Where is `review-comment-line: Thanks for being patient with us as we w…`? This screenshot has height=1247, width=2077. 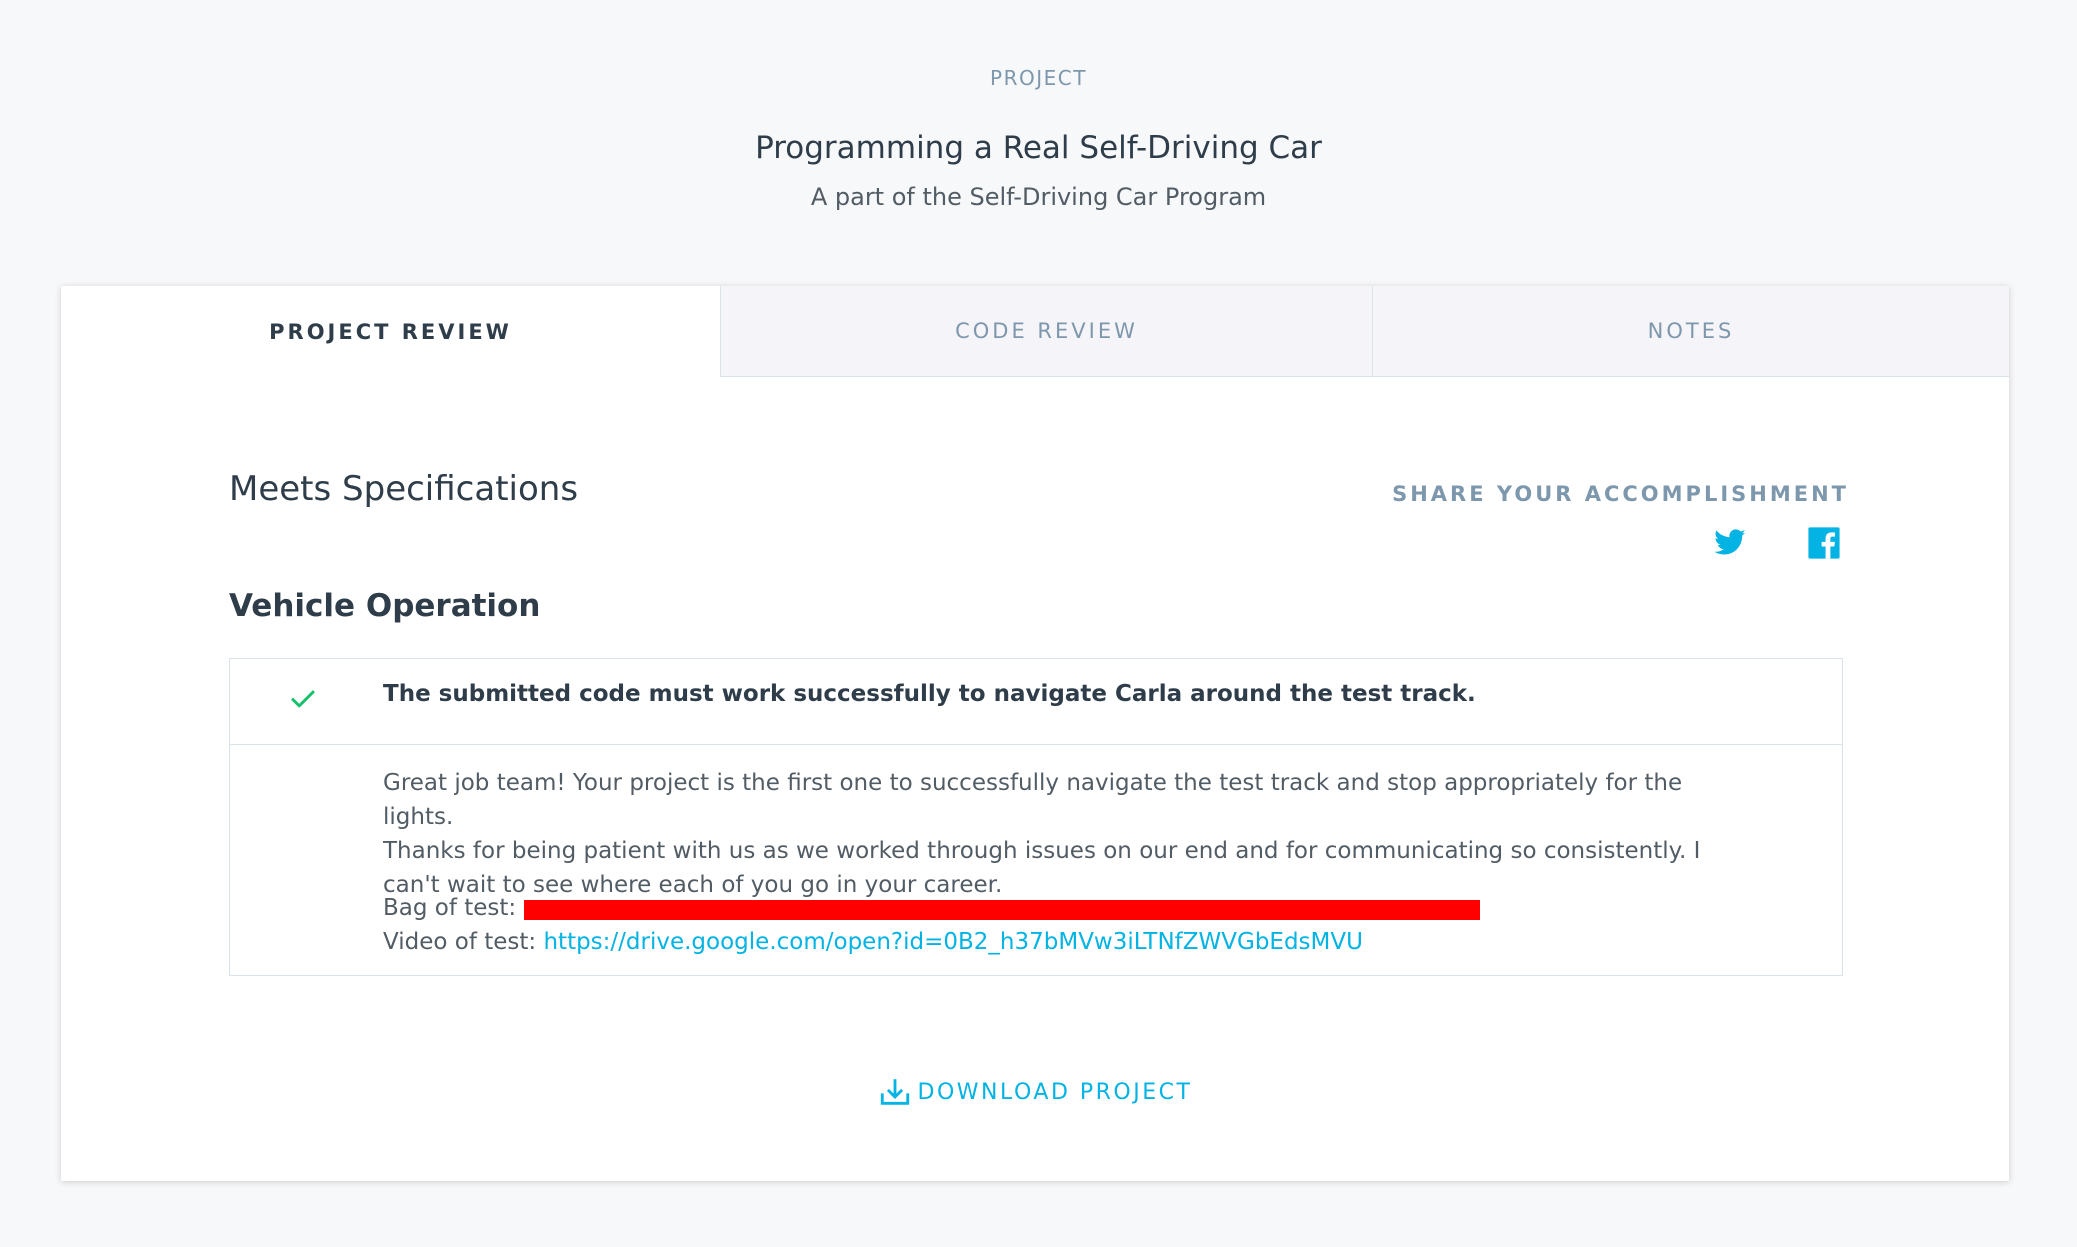
review-comment-line: Thanks for being patient with us as we w… is located at coordinates (1042, 851).